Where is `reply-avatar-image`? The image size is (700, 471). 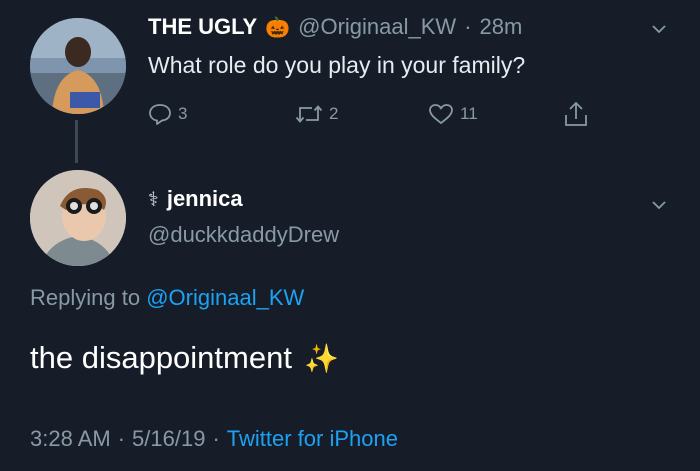
reply-avatar-image is located at coordinates (78, 218).